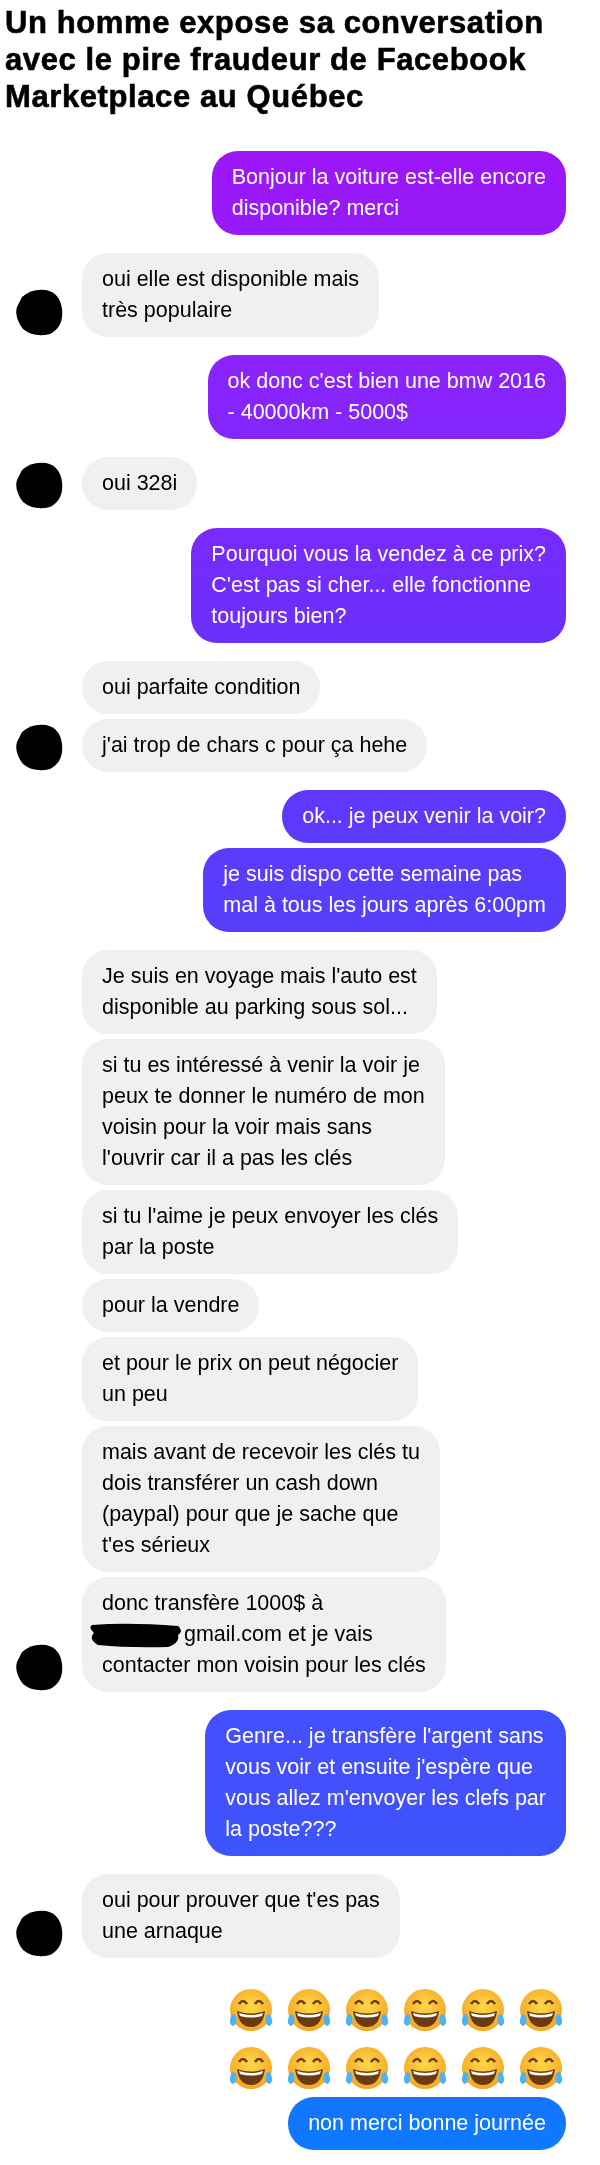 The width and height of the screenshot is (600, 2165). What do you see at coordinates (213, 1603) in the screenshot?
I see `message-text: donc transfère 1000$ à` at bounding box center [213, 1603].